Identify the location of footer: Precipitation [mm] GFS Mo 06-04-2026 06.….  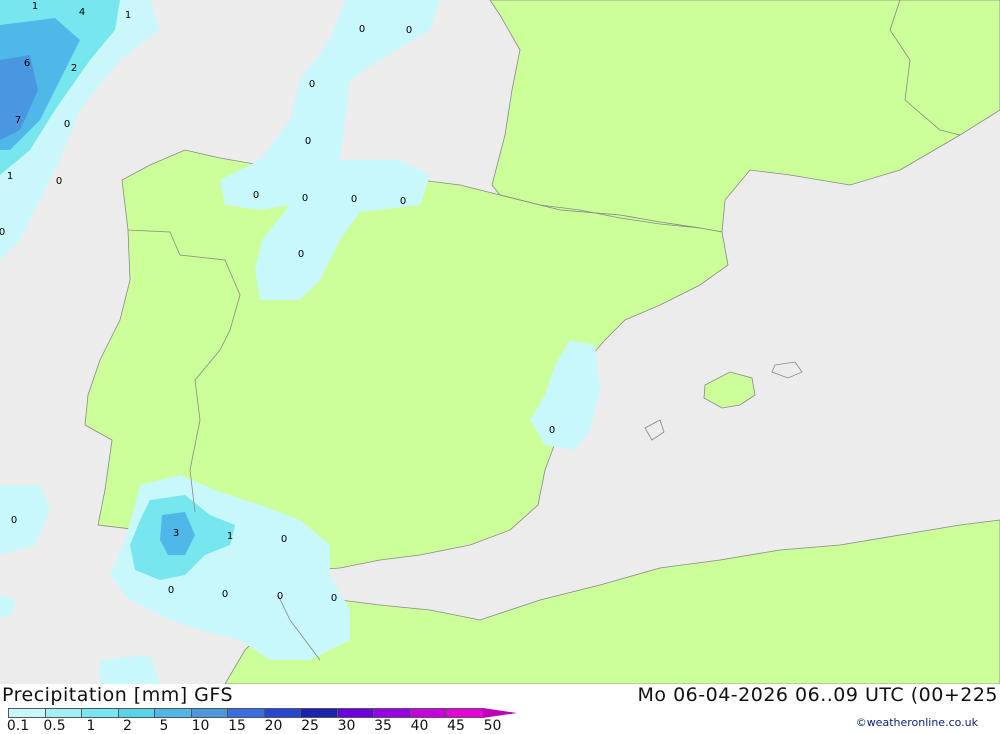
(500, 709).